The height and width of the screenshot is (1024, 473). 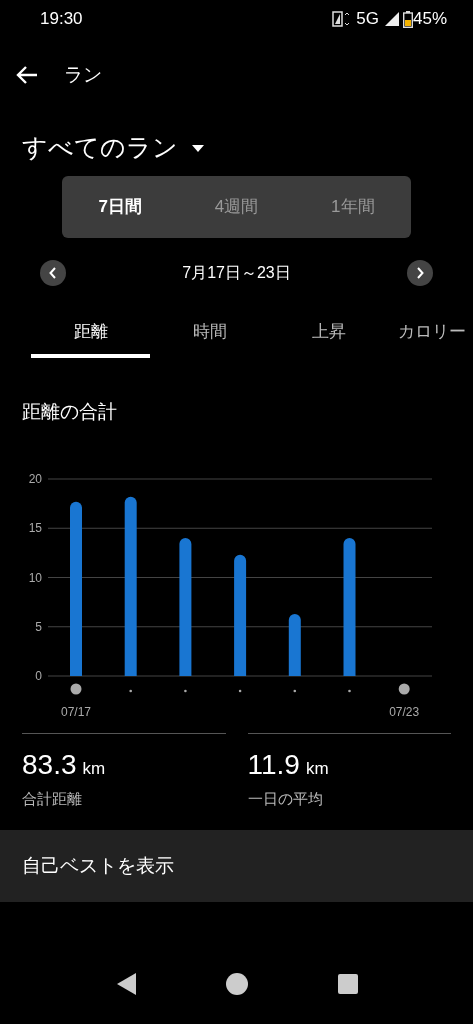 I want to click on bar, so click(x=294, y=644).